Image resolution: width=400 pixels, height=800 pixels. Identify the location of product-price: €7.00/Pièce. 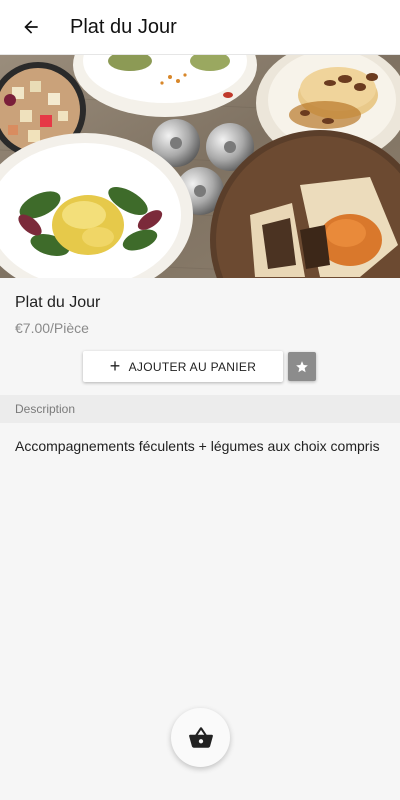
(52, 328).